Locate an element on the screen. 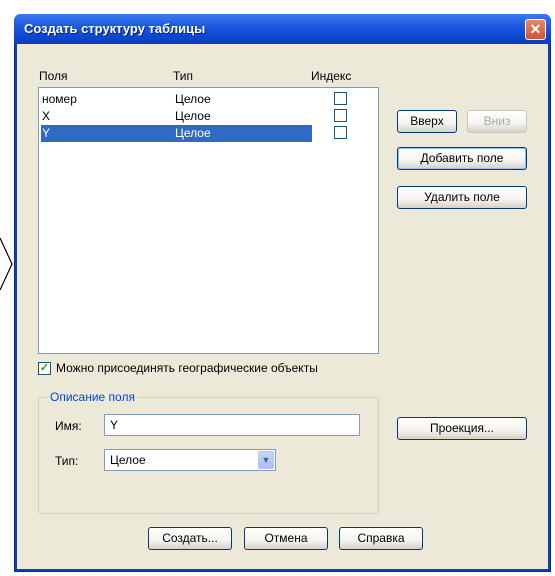  check-icon: ✓ is located at coordinates (44, 368).